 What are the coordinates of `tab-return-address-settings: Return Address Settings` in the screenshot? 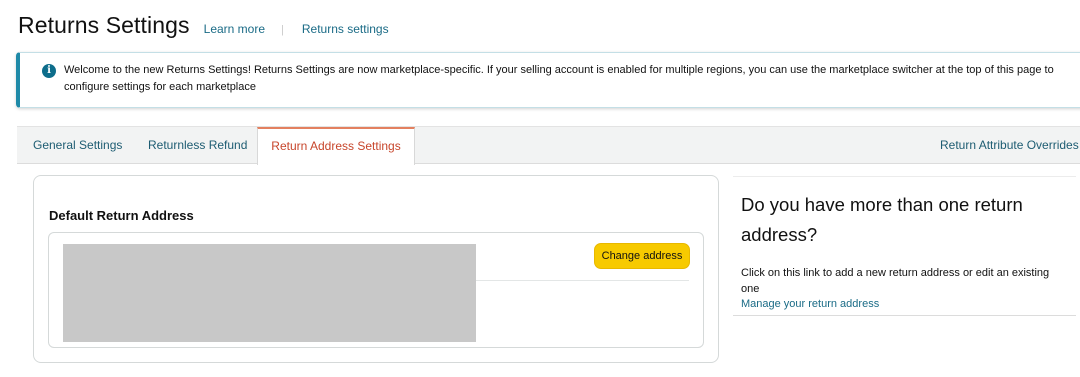 It's located at (336, 146).